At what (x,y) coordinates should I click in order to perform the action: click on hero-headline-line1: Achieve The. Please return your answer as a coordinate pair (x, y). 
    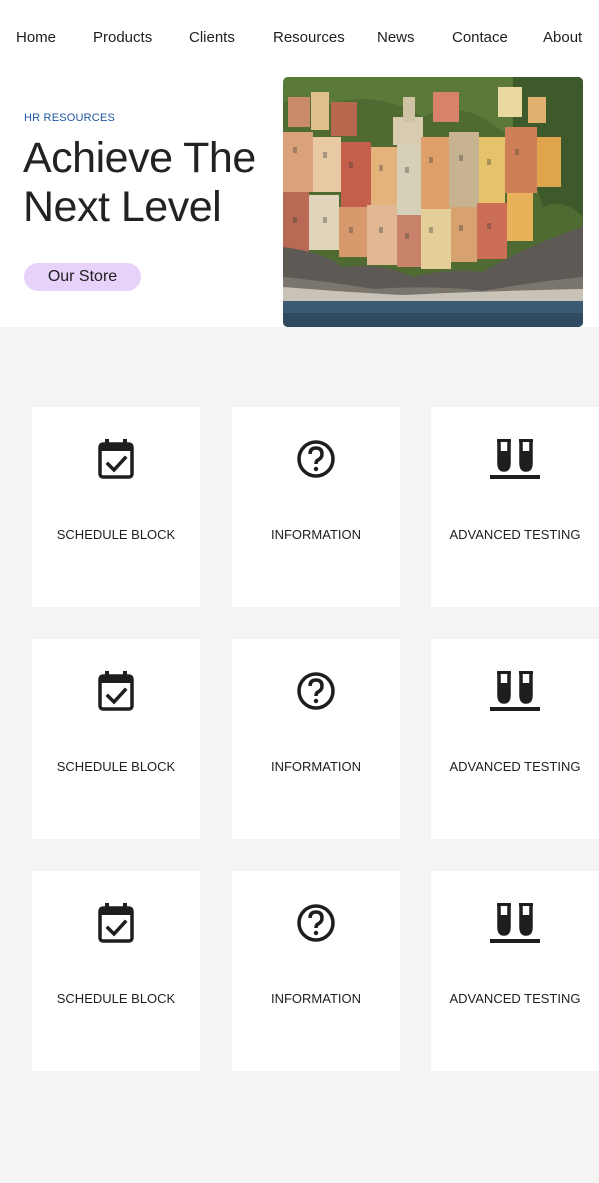
    Looking at the image, I should click on (139, 158).